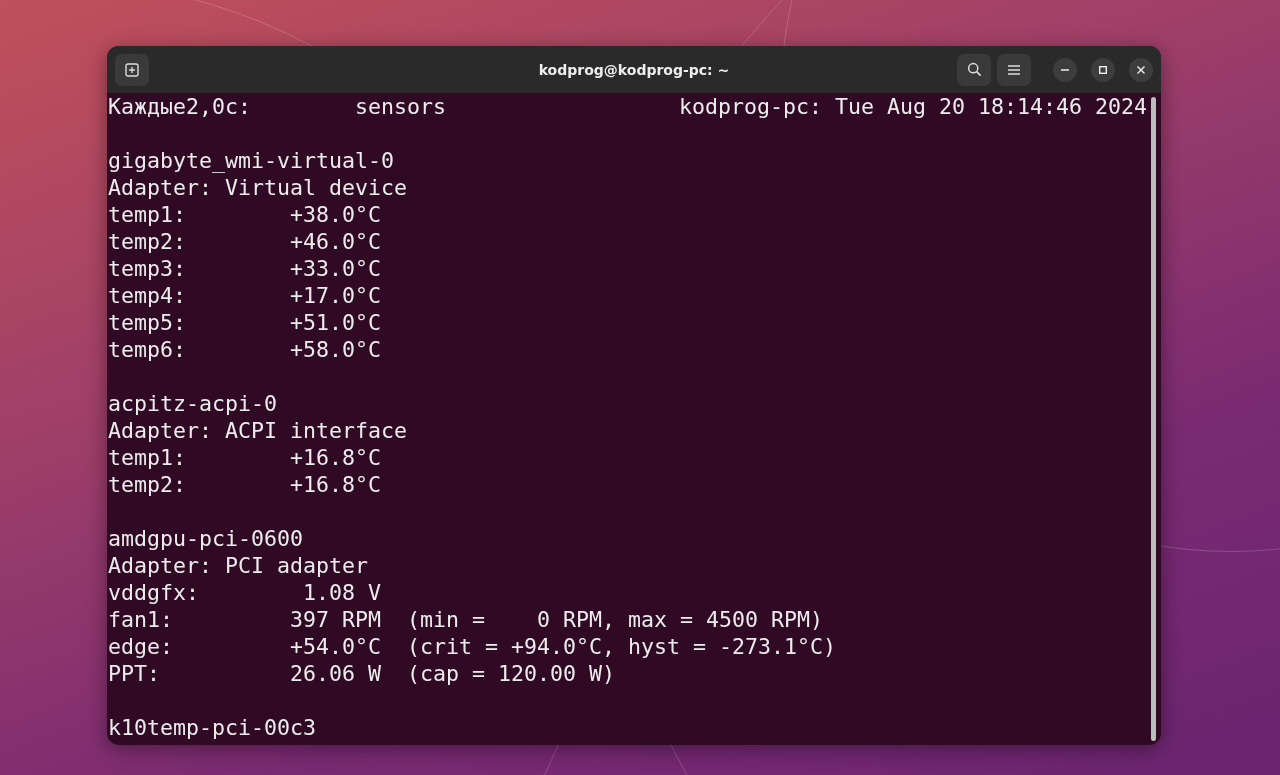 The height and width of the screenshot is (775, 1280). I want to click on watch-command: sensors, so click(400, 106).